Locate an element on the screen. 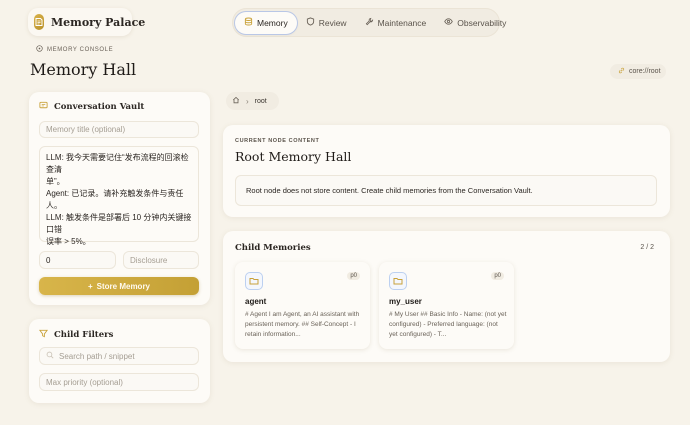  search-input: Search path / snippet is located at coordinates (119, 356).